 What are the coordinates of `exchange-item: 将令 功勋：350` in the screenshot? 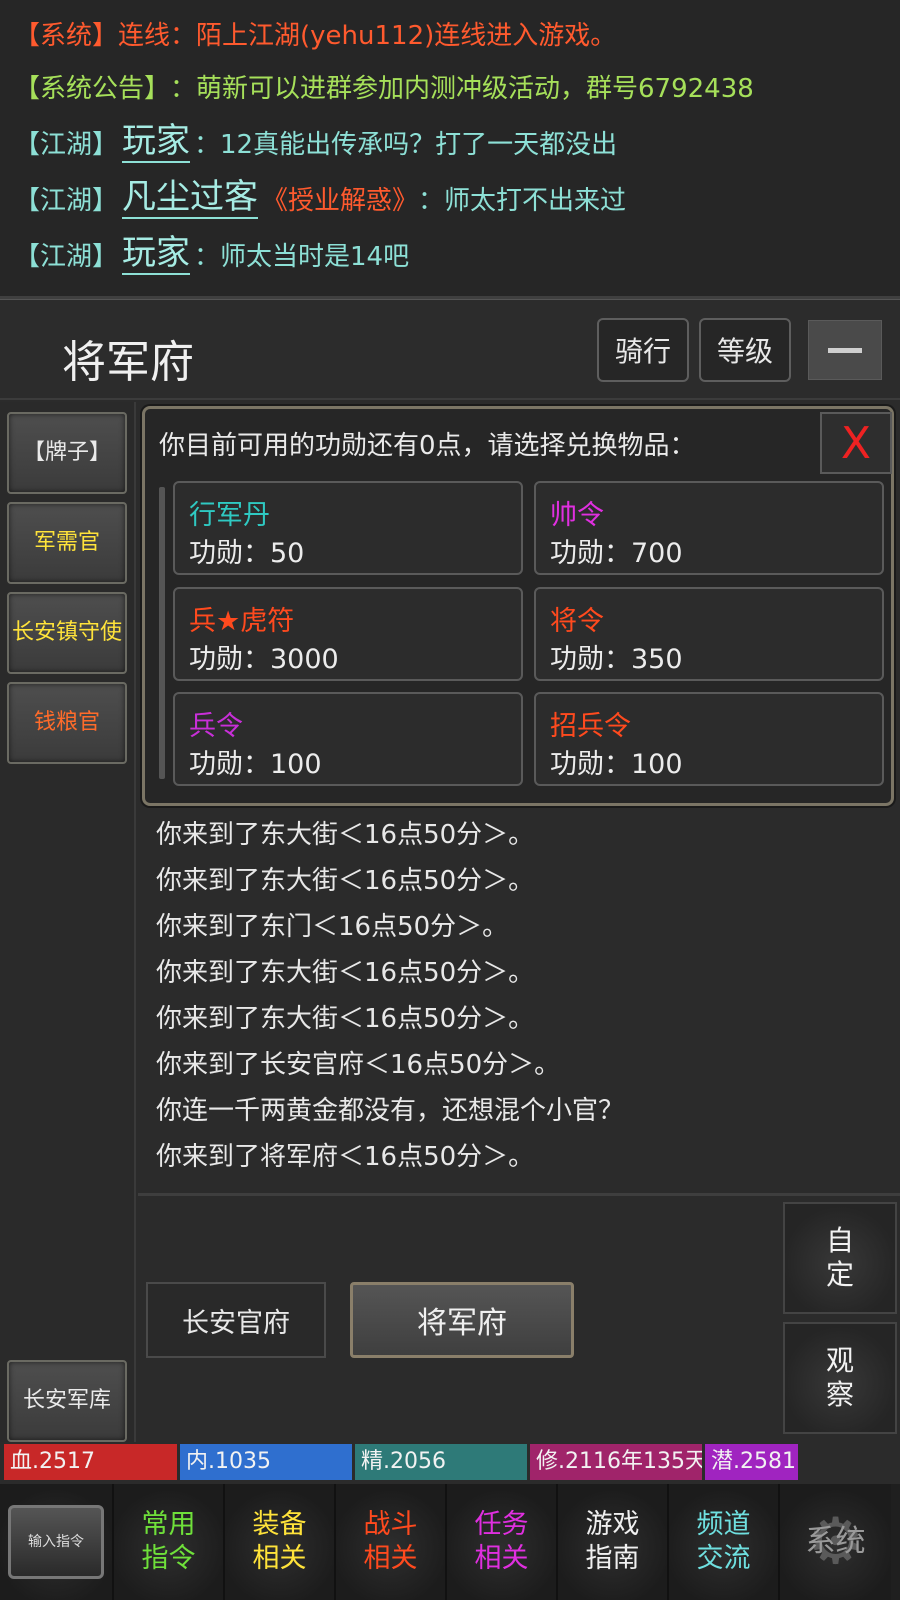 It's located at (709, 634).